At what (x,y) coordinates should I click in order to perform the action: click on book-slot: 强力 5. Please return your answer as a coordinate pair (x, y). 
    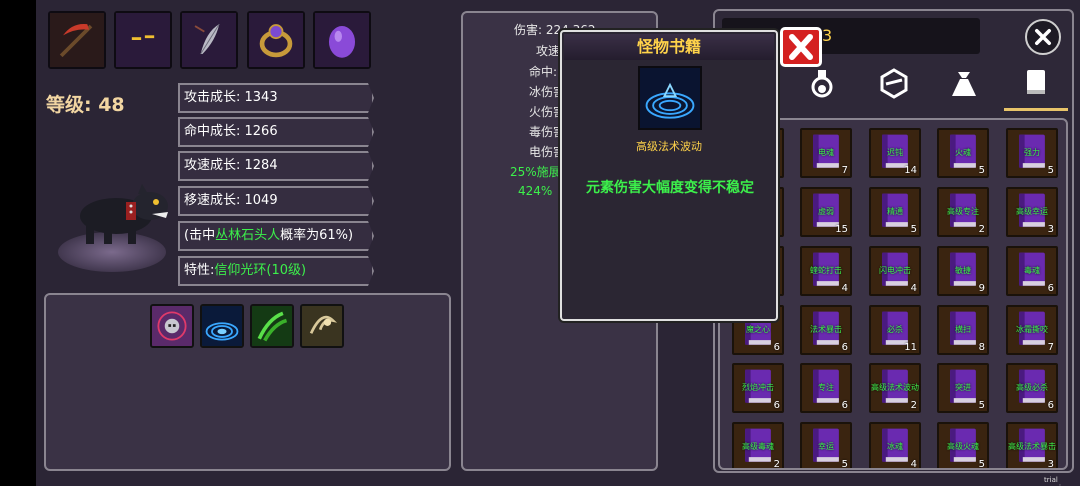
    Looking at the image, I should click on (1032, 153).